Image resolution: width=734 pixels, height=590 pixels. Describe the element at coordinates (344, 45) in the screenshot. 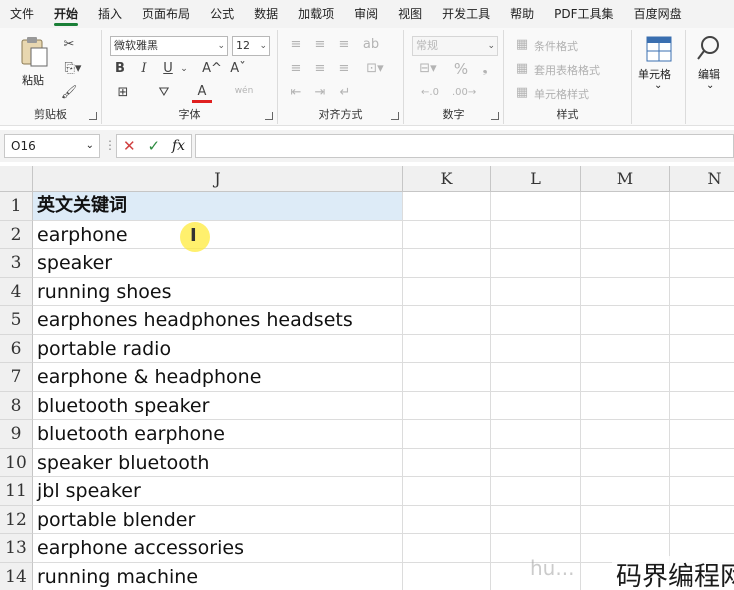

I see `align-bottom-icon: ≡` at that location.